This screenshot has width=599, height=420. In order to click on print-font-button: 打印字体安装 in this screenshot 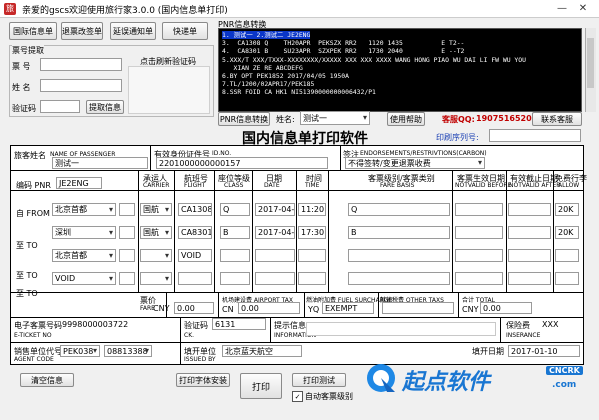, I will do `click(203, 380)`.